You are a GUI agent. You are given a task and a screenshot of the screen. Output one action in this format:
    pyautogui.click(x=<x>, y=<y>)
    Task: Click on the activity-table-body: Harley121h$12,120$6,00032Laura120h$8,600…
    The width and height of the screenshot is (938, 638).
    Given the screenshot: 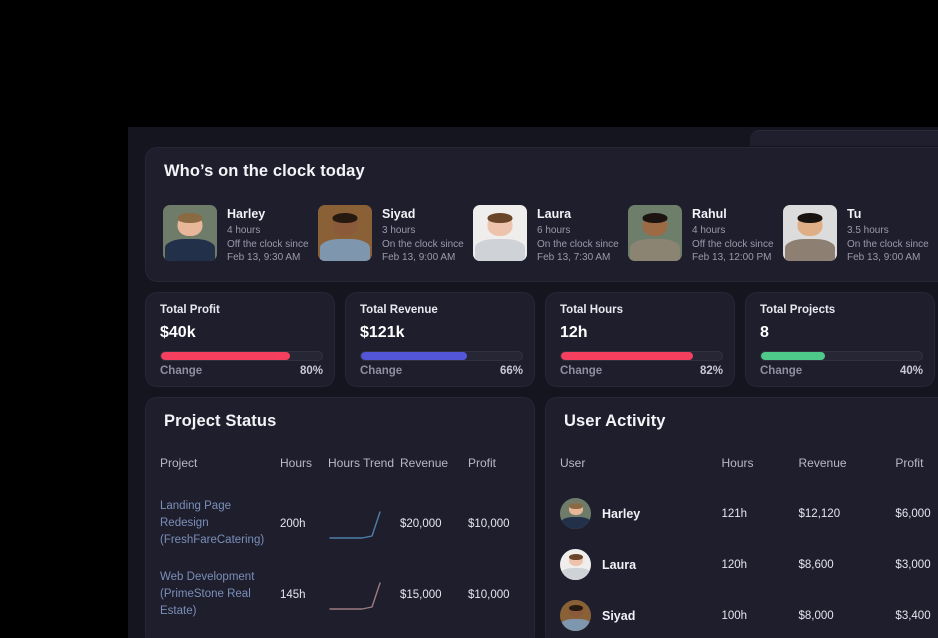 What is the action you would take?
    pyautogui.click(x=749, y=563)
    